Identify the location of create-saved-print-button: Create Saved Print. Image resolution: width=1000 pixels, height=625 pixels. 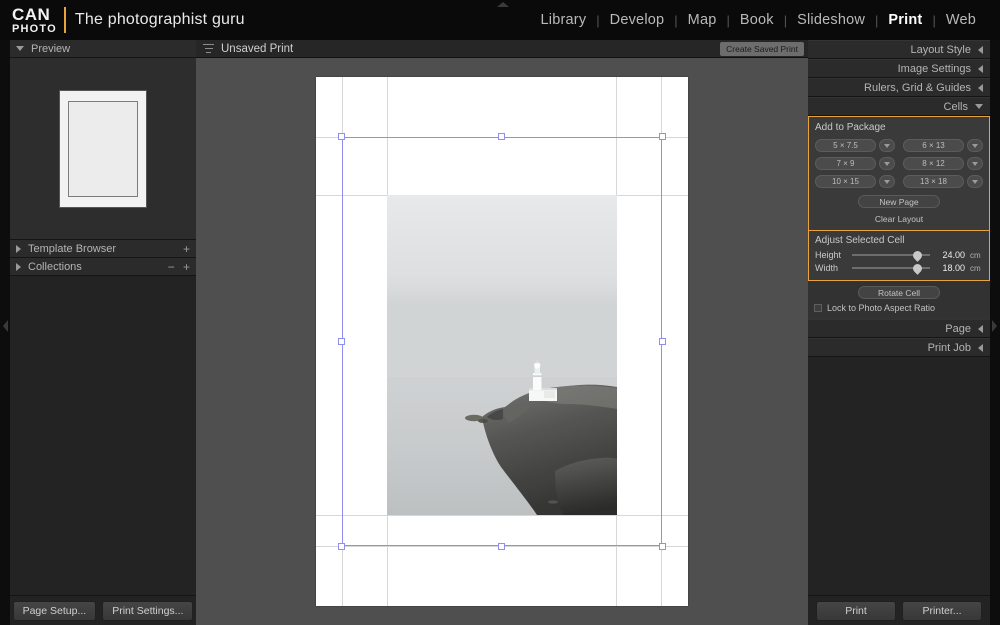
(762, 48).